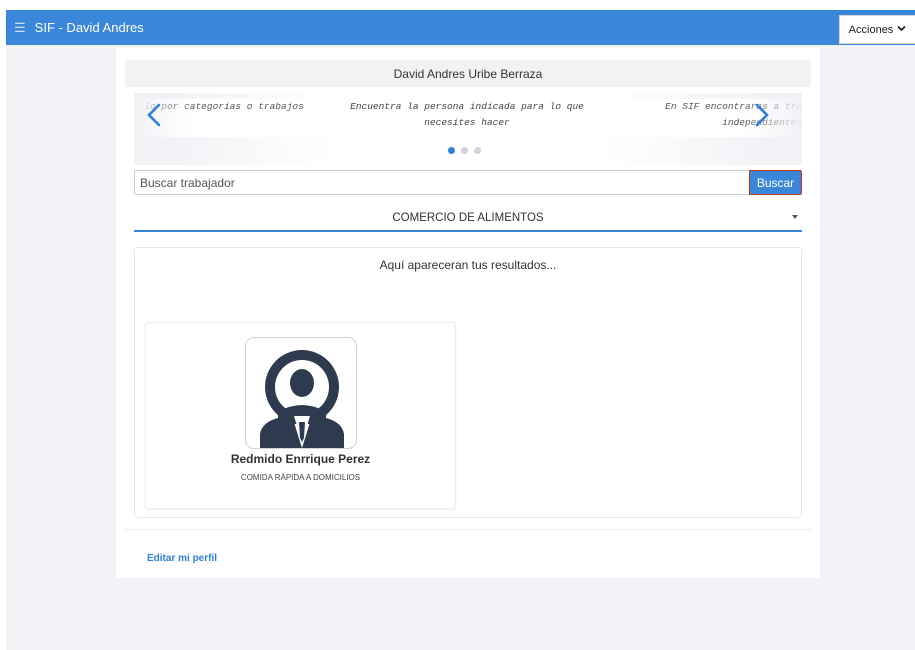  What do you see at coordinates (460, 27) in the screenshot?
I see `top-navbar: ☰ SIF - David Andres Acciones` at bounding box center [460, 27].